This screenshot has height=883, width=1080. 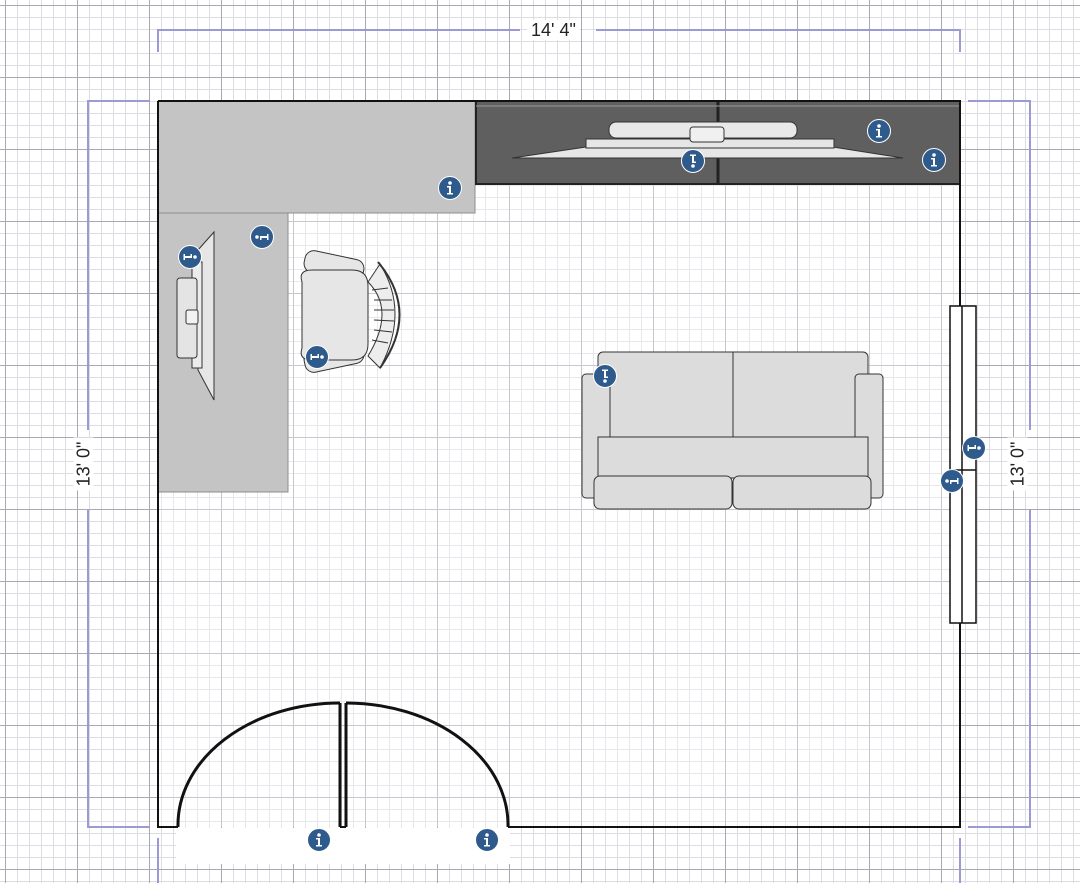 I want to click on chair-info-button, so click(x=317, y=357).